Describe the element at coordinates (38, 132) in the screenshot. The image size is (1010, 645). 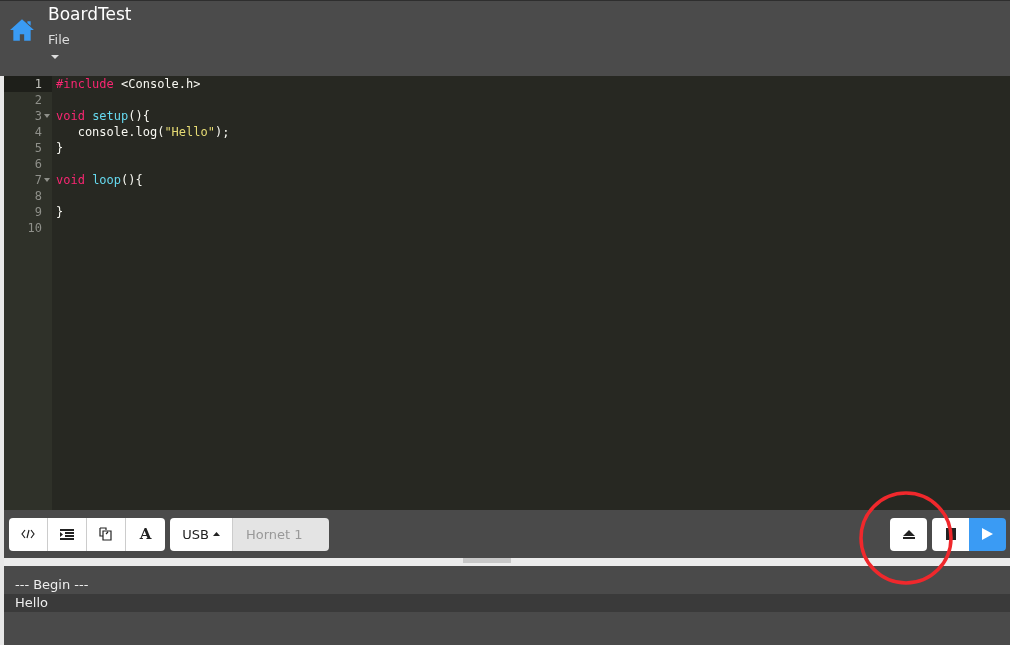
I see `line-number: 4` at that location.